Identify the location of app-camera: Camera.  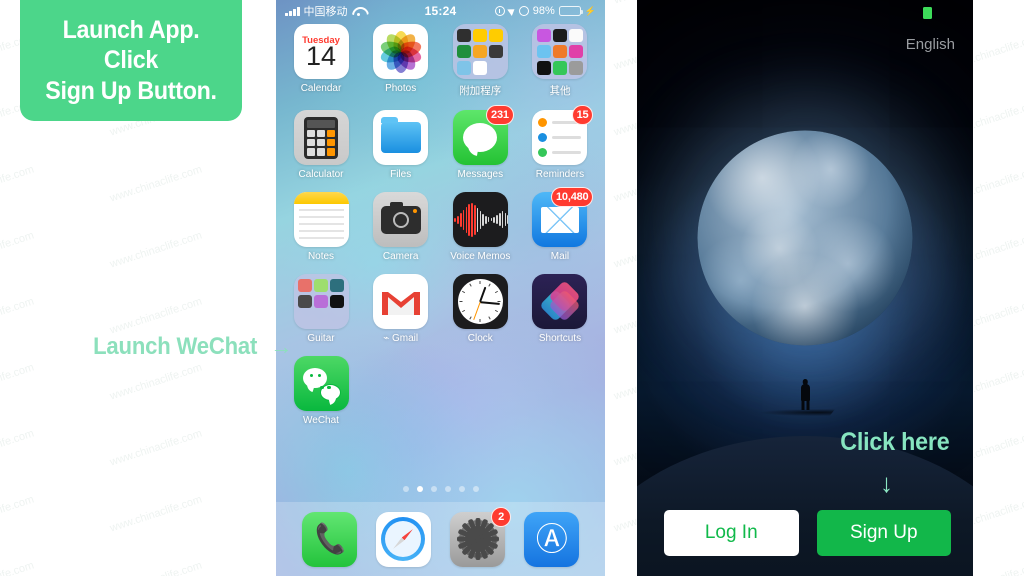
(401, 227).